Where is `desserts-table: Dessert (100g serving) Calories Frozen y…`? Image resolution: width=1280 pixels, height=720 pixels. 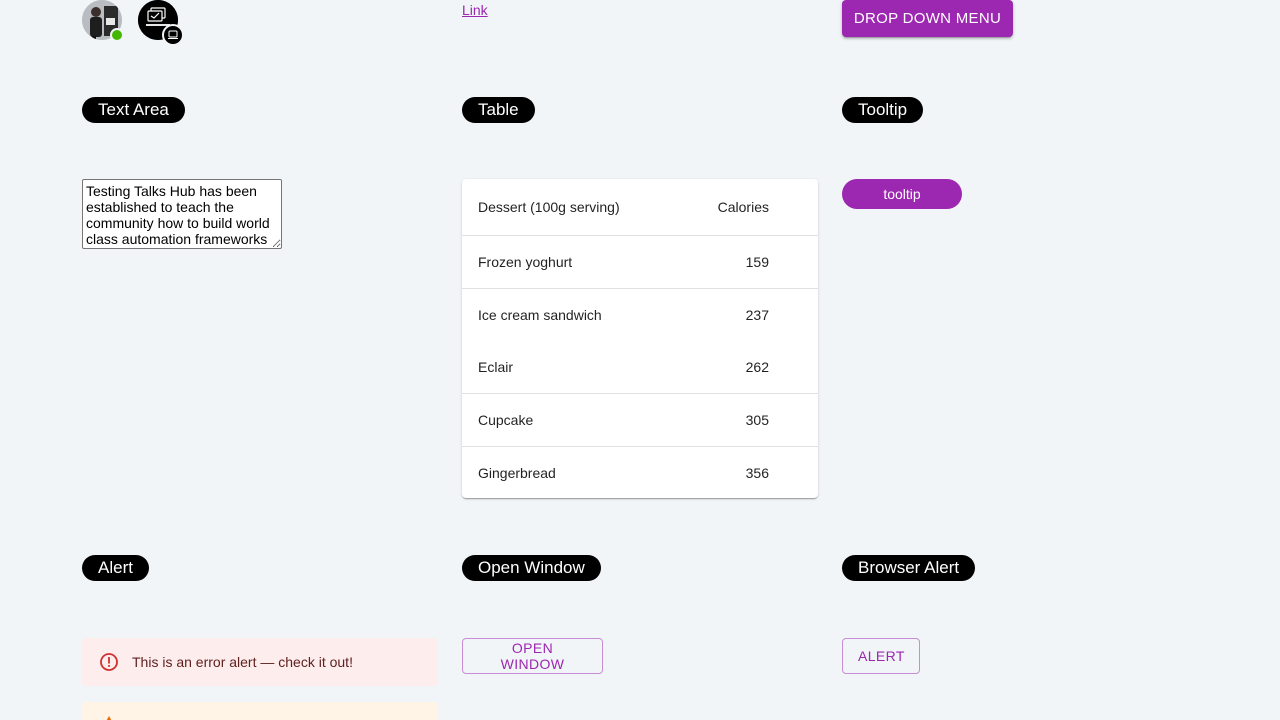
desserts-table: Dessert (100g serving) Calories Frozen y… is located at coordinates (640, 338).